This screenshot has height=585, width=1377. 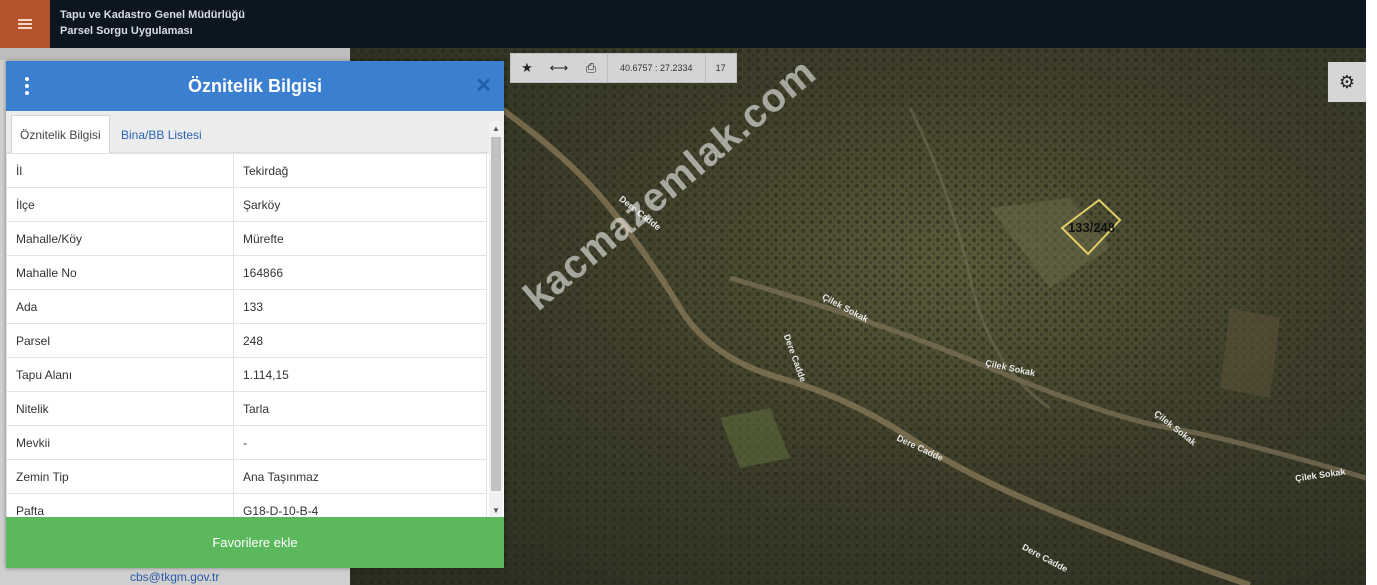 I want to click on scrollbar-thumb, so click(x=496, y=314).